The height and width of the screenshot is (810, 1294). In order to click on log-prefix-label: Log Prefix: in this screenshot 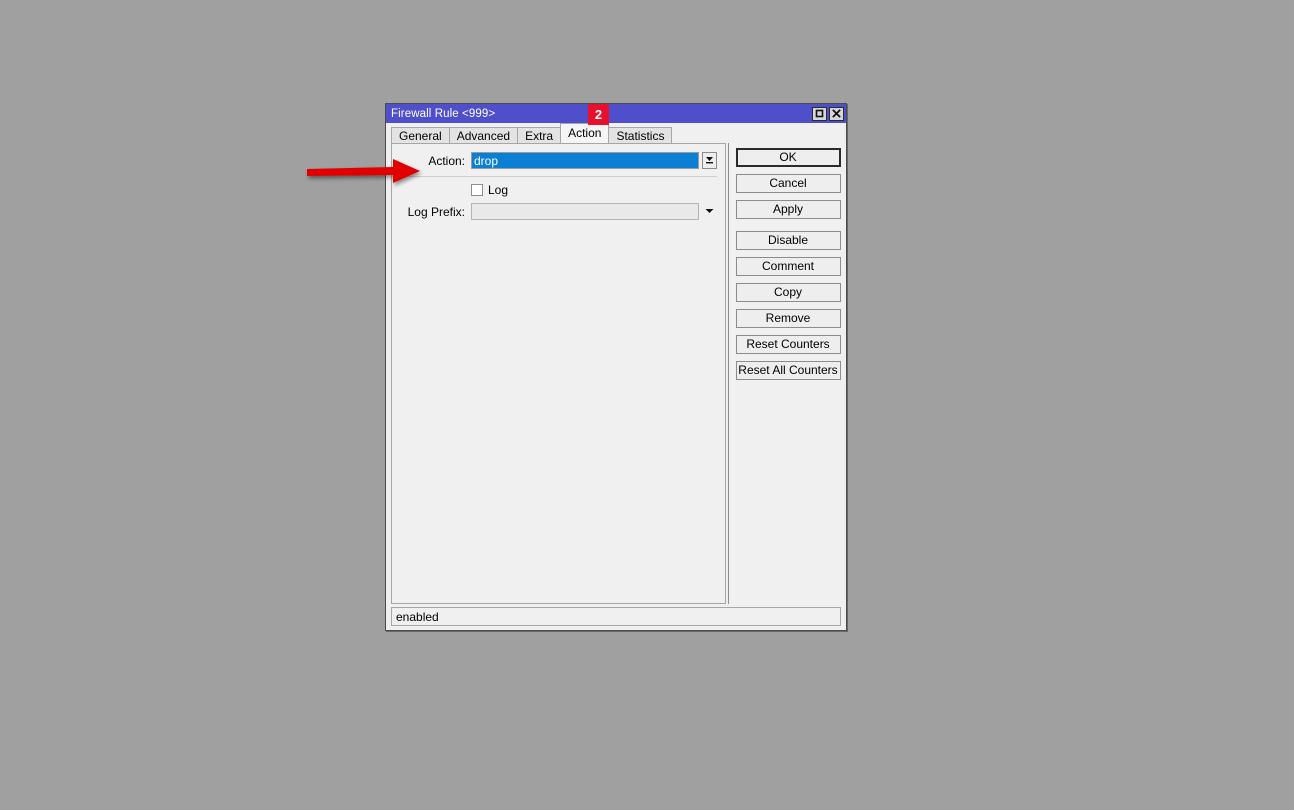, I will do `click(436, 211)`.